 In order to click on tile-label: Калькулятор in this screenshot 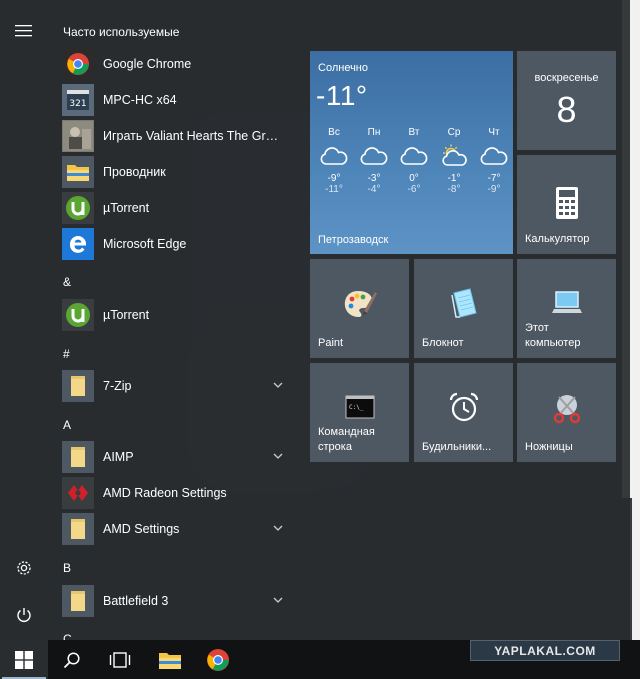, I will do `click(557, 239)`.